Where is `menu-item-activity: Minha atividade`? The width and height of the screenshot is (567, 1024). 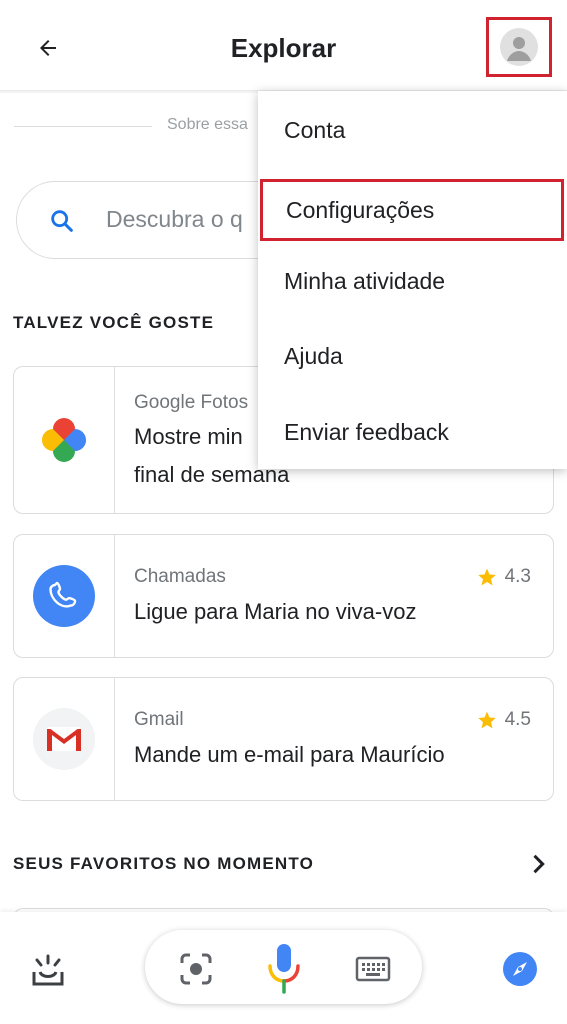
menu-item-activity: Minha atividade is located at coordinates (412, 281).